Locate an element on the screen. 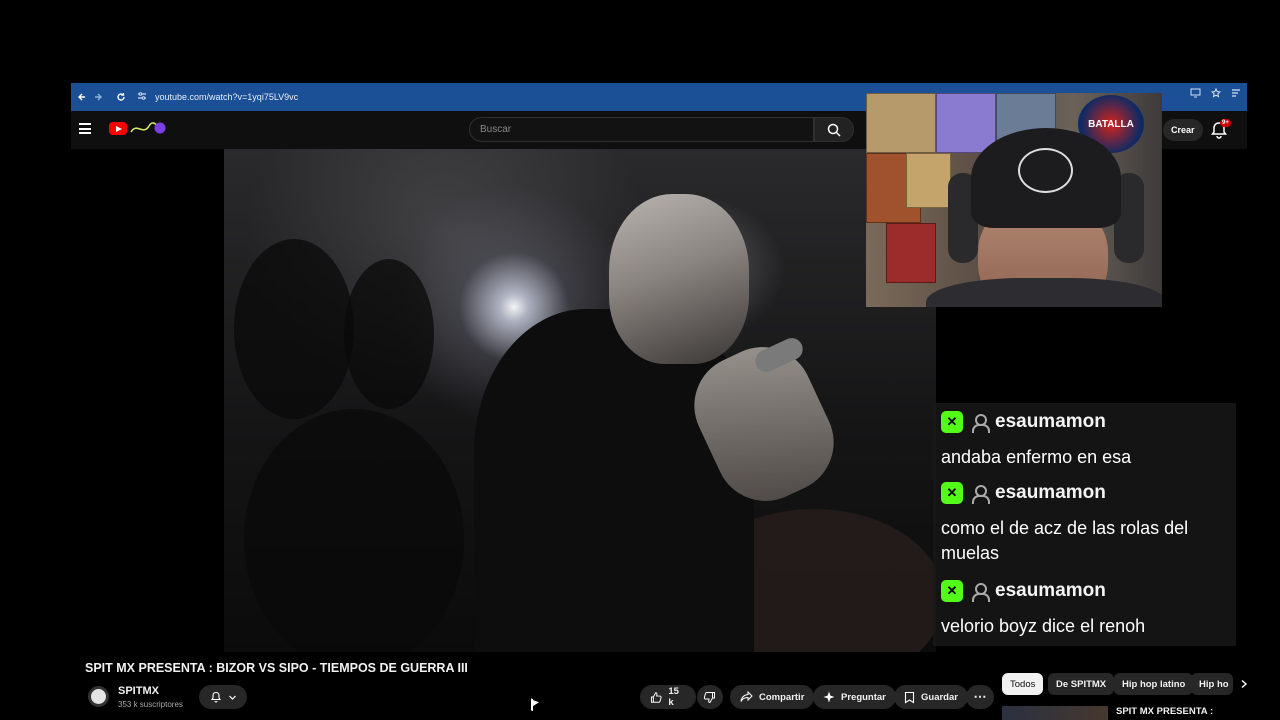 This screenshot has height=720, width=1280. channel-brand-logo is located at coordinates (148, 129).